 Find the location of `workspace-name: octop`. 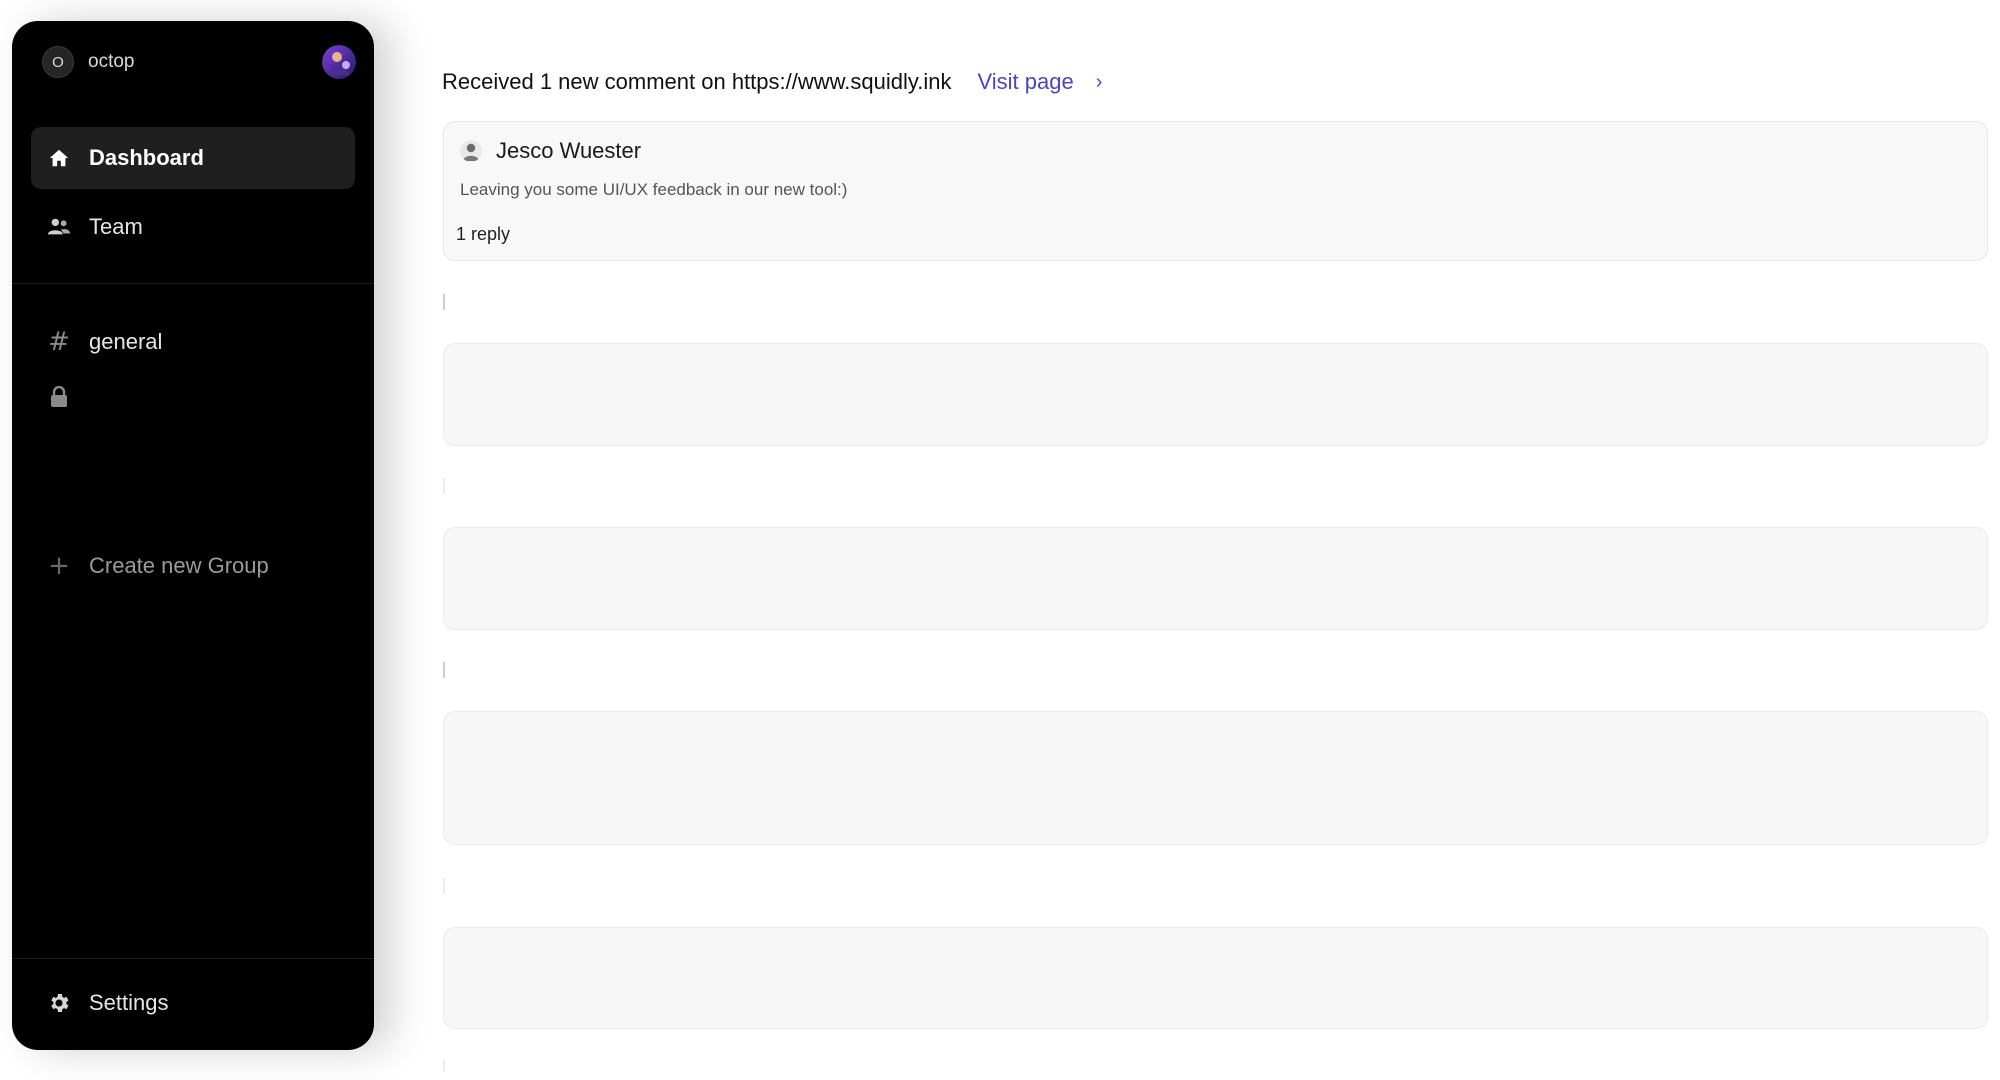

workspace-name: octop is located at coordinates (111, 61).